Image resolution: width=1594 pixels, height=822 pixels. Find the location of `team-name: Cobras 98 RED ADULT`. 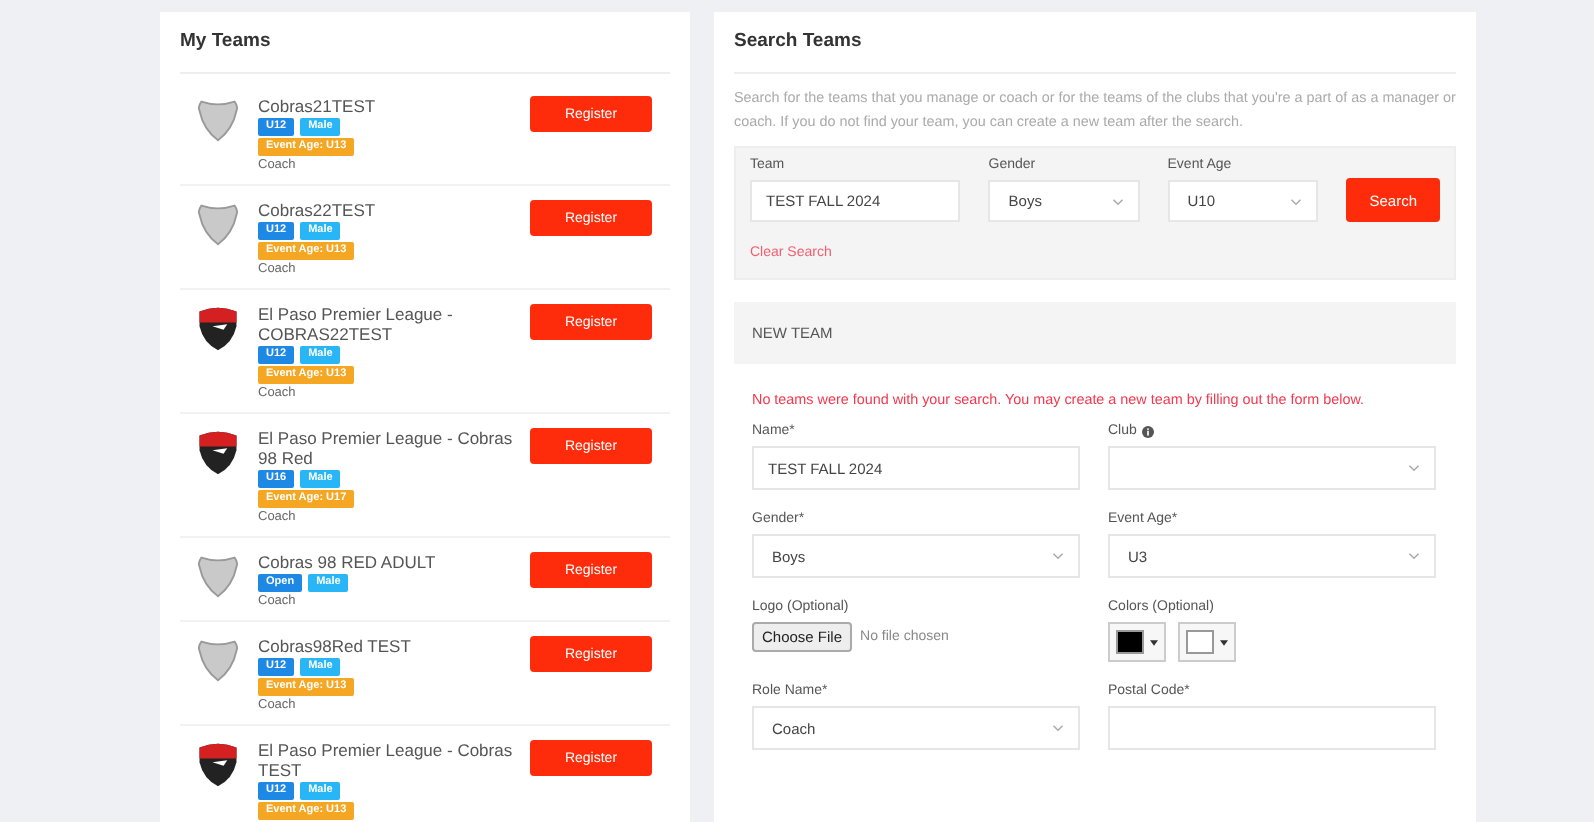

team-name: Cobras 98 RED ADULT is located at coordinates (348, 562).